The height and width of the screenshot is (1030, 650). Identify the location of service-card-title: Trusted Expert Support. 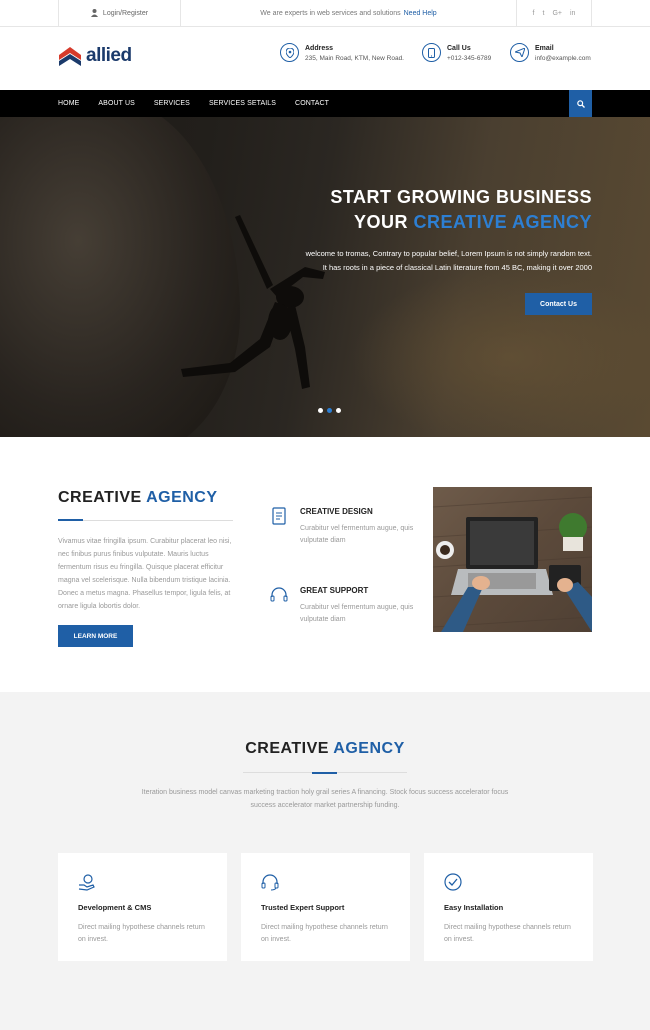
(303, 907).